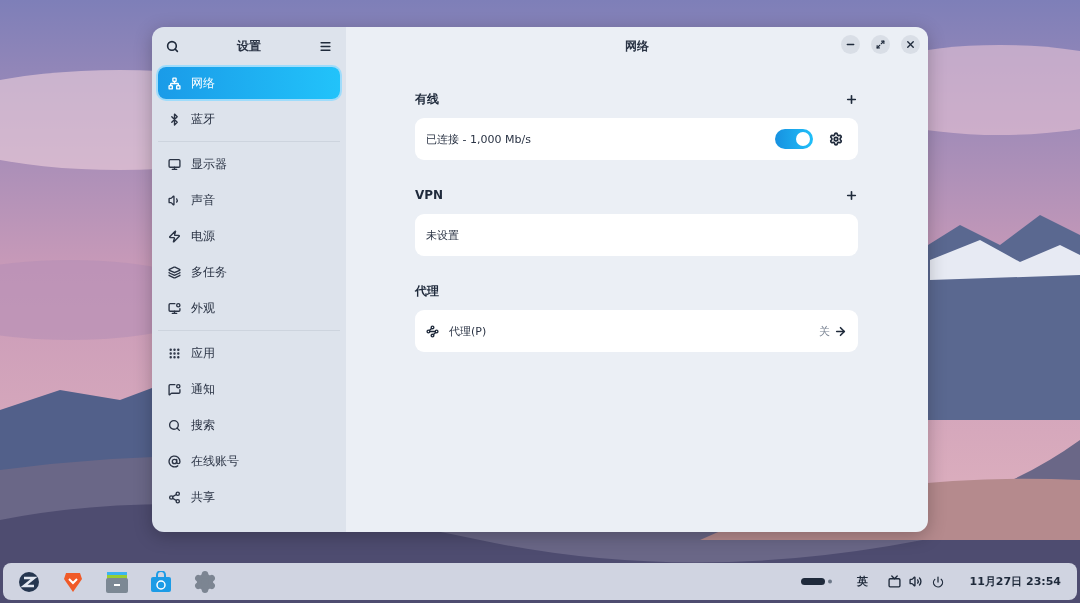 This screenshot has height=603, width=1080. What do you see at coordinates (1015, 581) in the screenshot?
I see `clock: 11月27日 23:54` at bounding box center [1015, 581].